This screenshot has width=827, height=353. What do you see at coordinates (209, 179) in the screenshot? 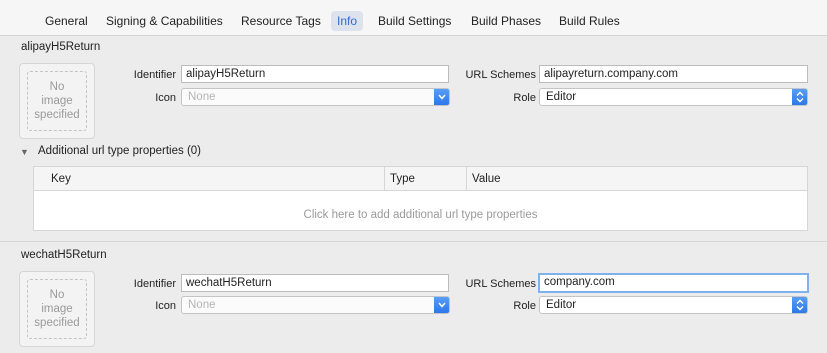
I see `column-header-key: Key` at bounding box center [209, 179].